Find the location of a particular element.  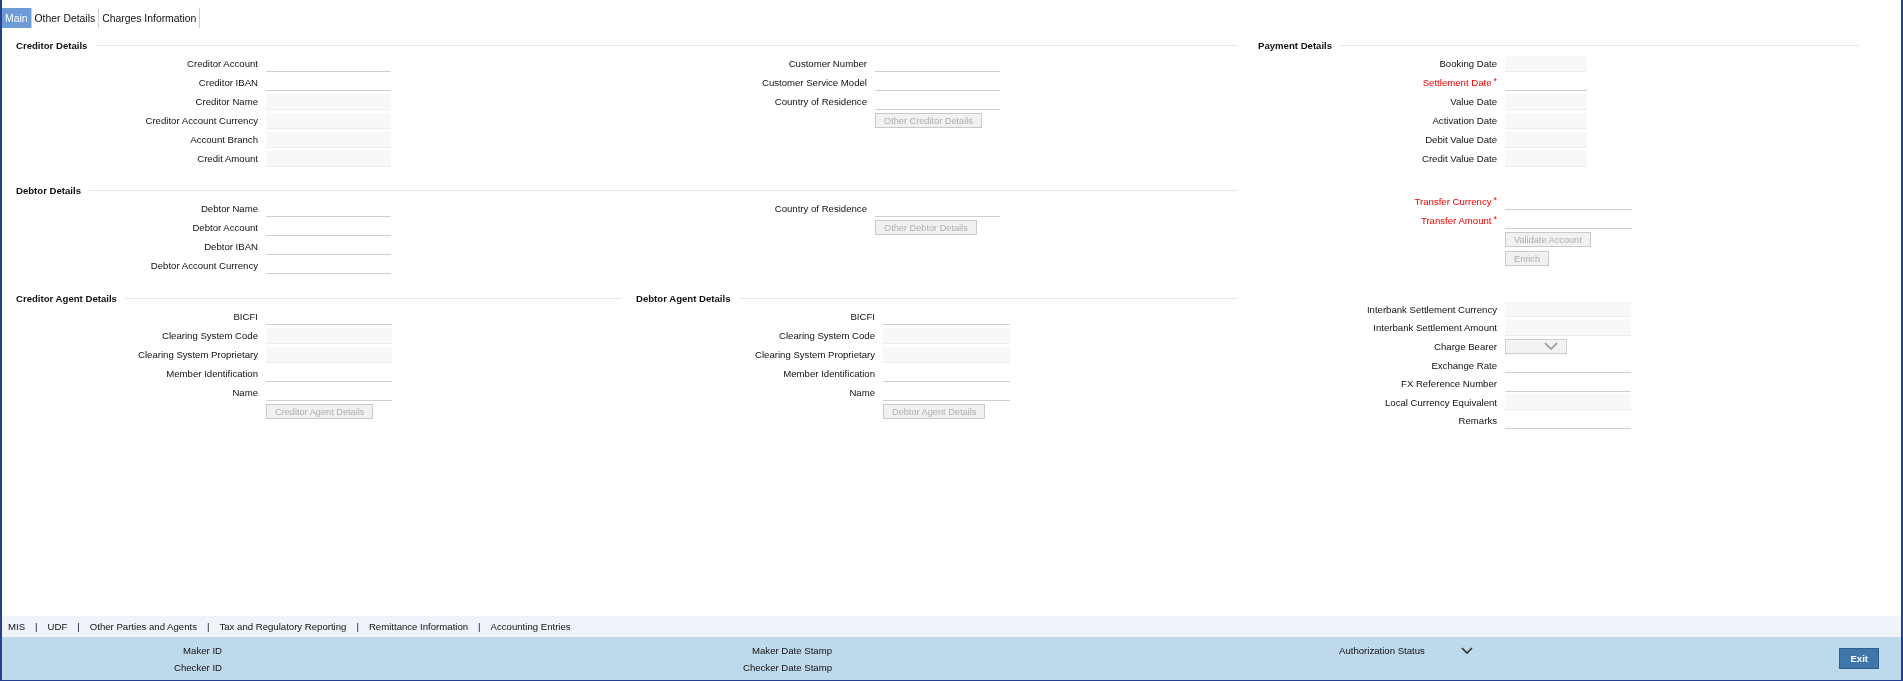

section-title: Payment Details is located at coordinates (1295, 45).